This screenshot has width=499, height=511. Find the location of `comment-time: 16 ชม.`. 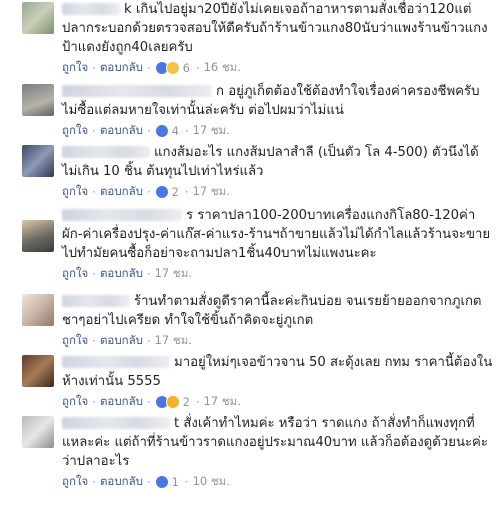

comment-time: 16 ชม. is located at coordinates (222, 68).